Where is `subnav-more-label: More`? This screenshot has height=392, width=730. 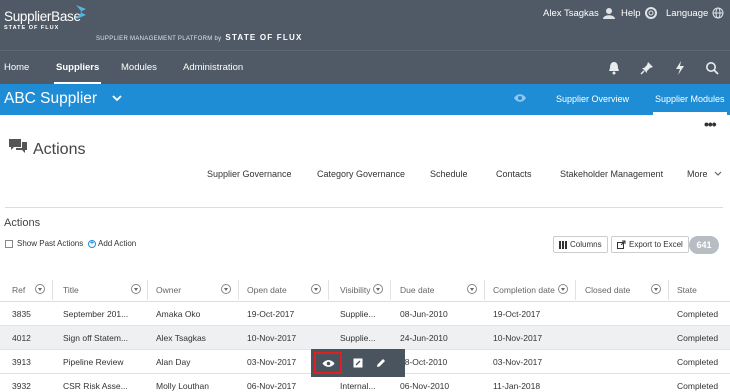
subnav-more-label: More is located at coordinates (697, 174).